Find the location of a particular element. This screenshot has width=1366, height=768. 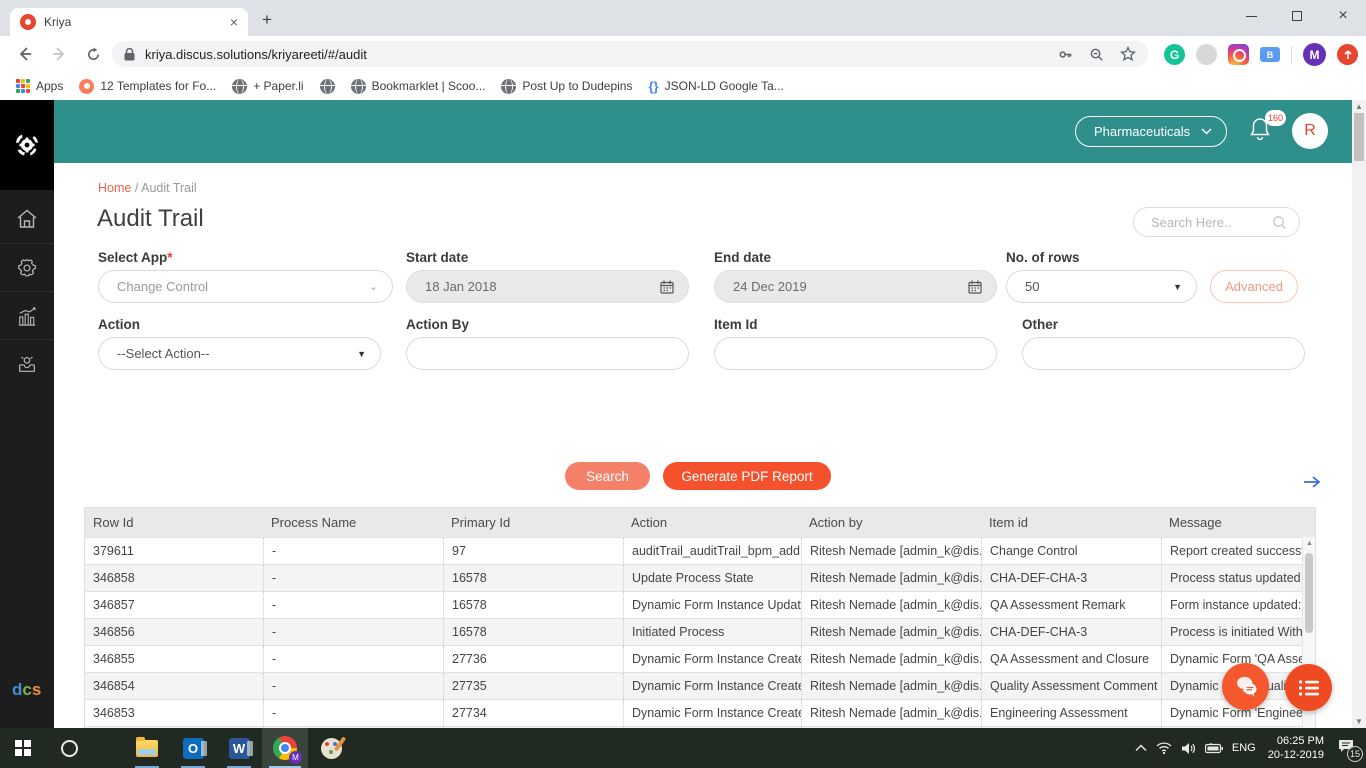

window-maximize-button is located at coordinates (1297, 16).